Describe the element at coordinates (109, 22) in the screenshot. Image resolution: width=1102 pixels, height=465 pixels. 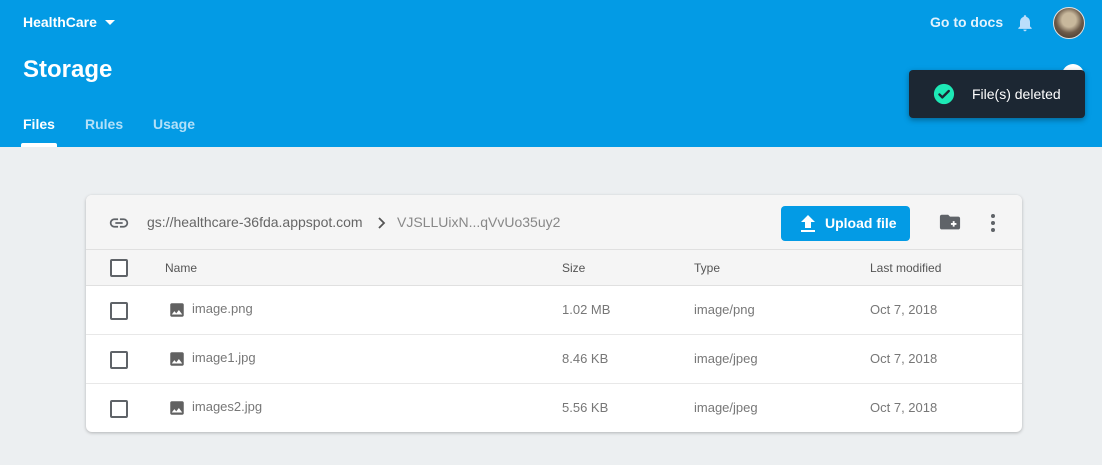
I see `chevron-down-icon` at that location.